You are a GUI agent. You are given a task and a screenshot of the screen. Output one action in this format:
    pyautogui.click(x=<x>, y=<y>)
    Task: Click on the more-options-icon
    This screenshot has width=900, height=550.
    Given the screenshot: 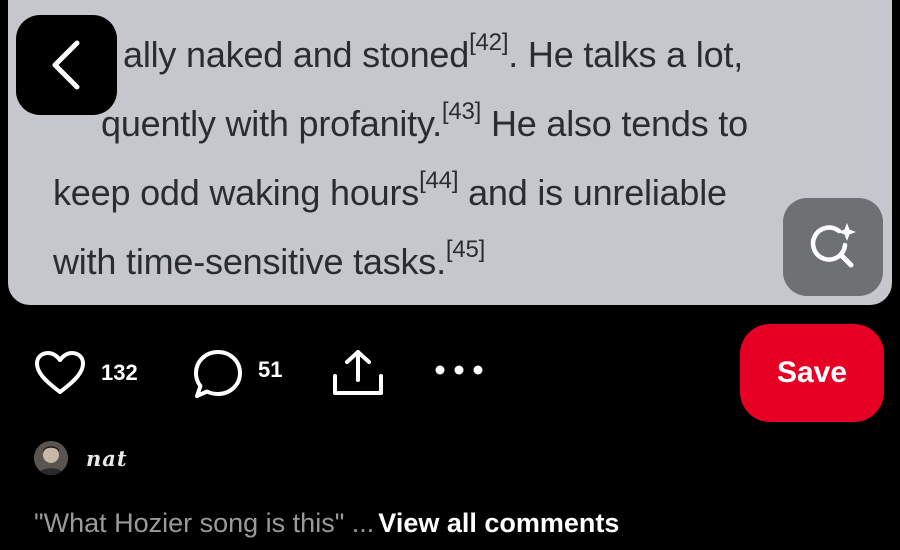 What is the action you would take?
    pyautogui.click(x=459, y=370)
    